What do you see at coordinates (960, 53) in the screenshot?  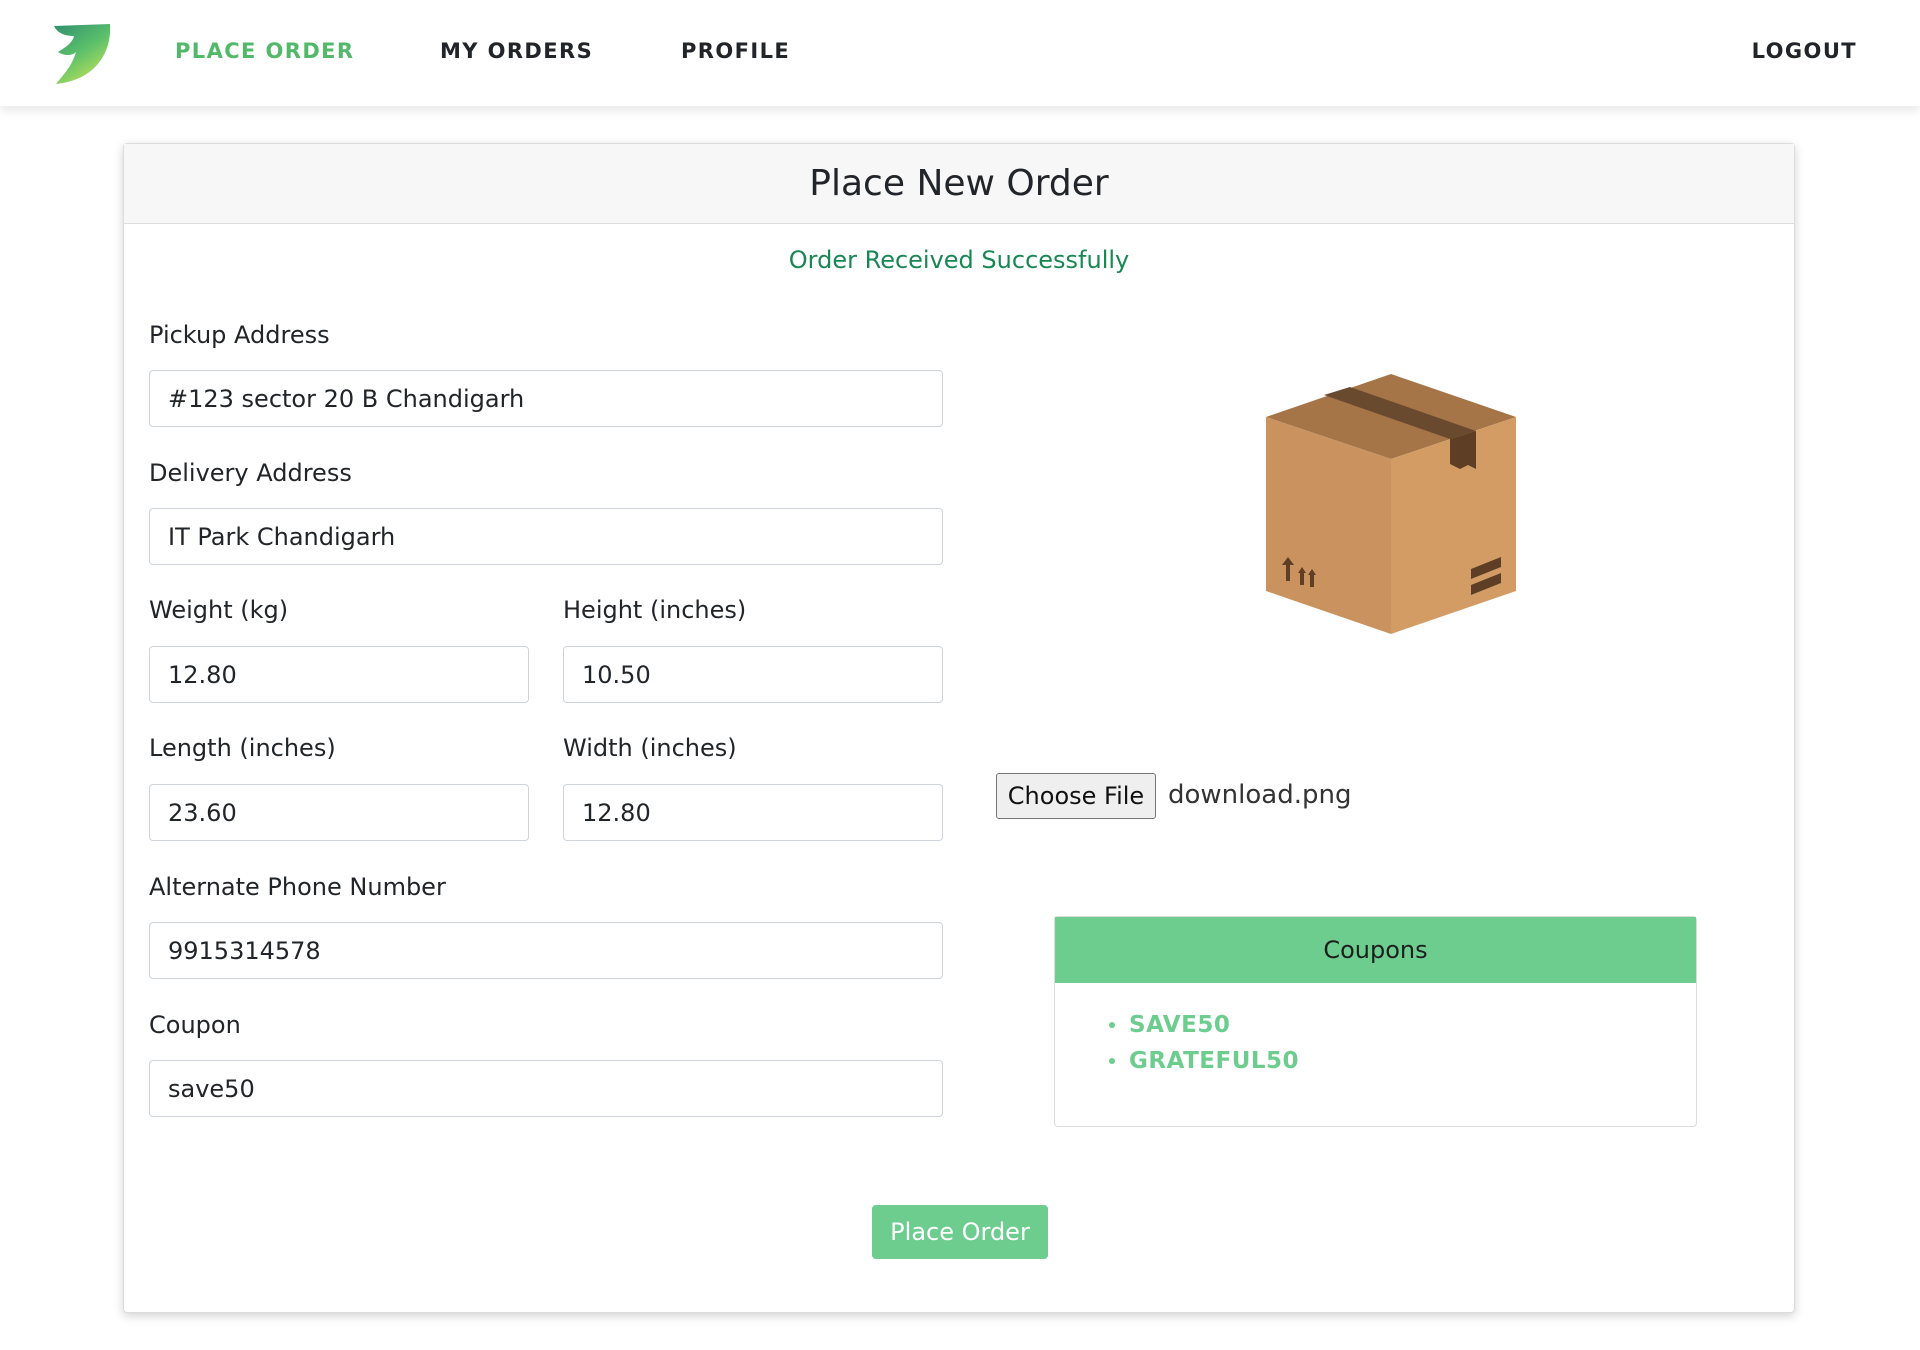 I see `top-navbar: PLACE ORDER MY ORDERS PROFILE LOGOUT` at bounding box center [960, 53].